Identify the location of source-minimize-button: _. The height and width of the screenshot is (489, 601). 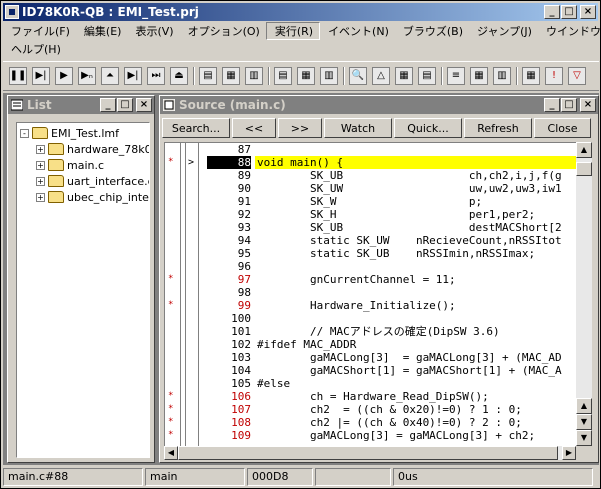
(552, 105).